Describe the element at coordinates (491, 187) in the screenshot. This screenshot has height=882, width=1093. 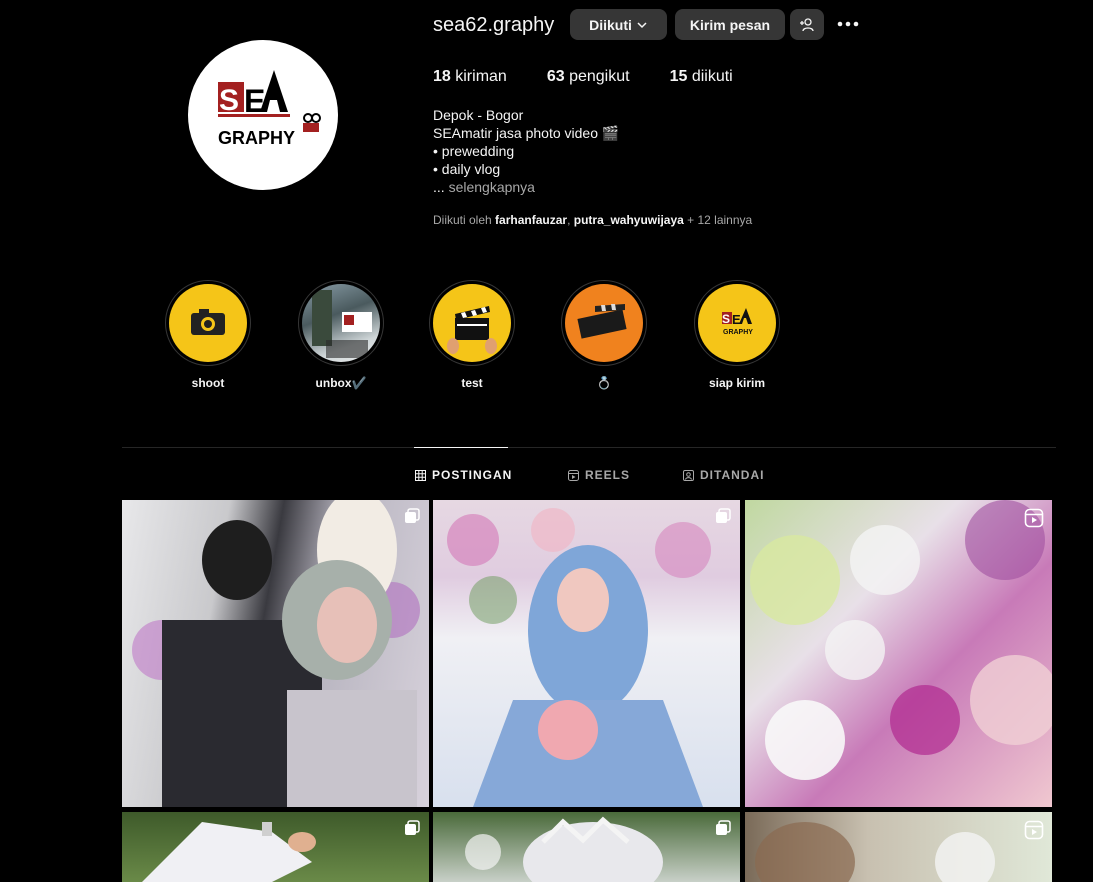
I see `bio-more-label: selengkapnya` at that location.